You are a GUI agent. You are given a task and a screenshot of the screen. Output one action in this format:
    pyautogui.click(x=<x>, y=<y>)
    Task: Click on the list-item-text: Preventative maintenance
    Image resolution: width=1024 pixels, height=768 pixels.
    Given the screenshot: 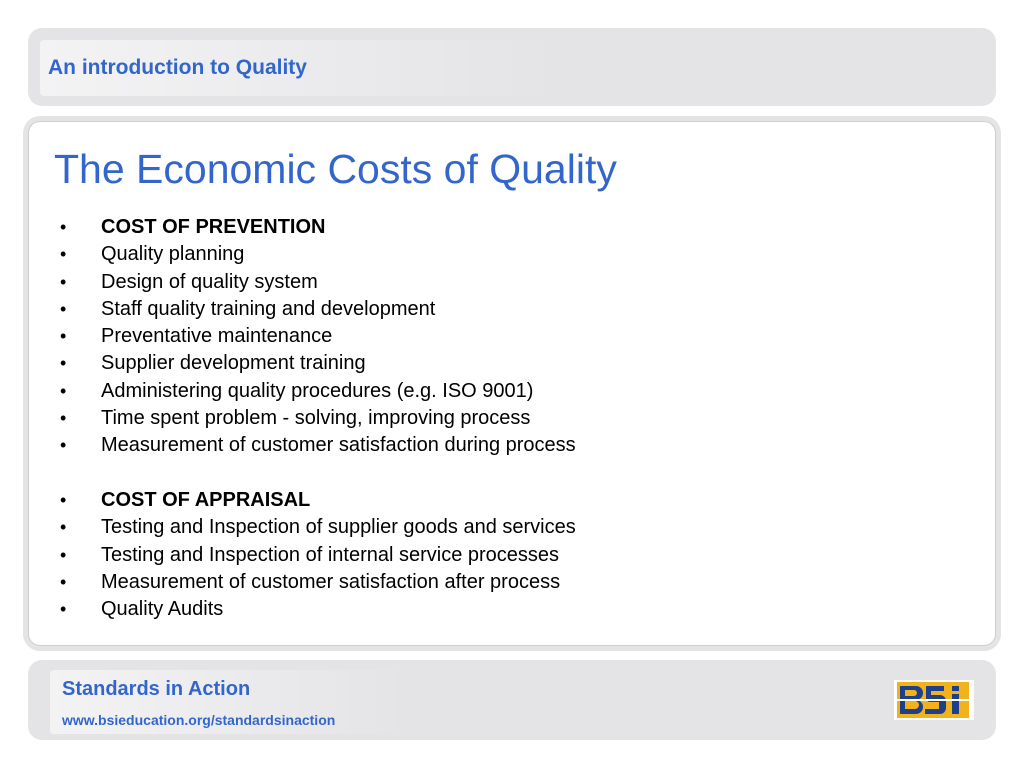 What is the action you would take?
    pyautogui.click(x=217, y=336)
    